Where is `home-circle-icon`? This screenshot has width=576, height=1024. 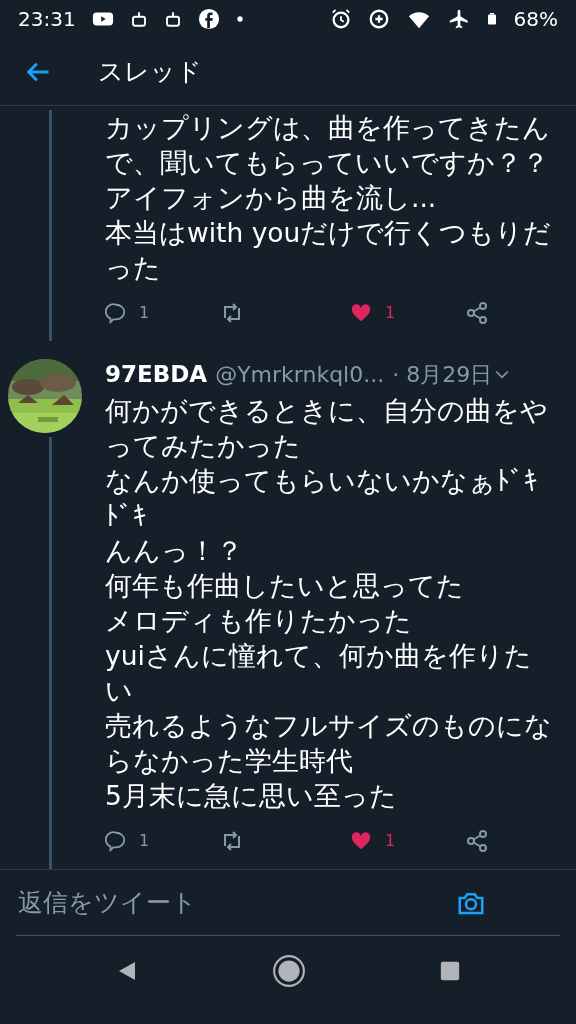 home-circle-icon is located at coordinates (289, 971).